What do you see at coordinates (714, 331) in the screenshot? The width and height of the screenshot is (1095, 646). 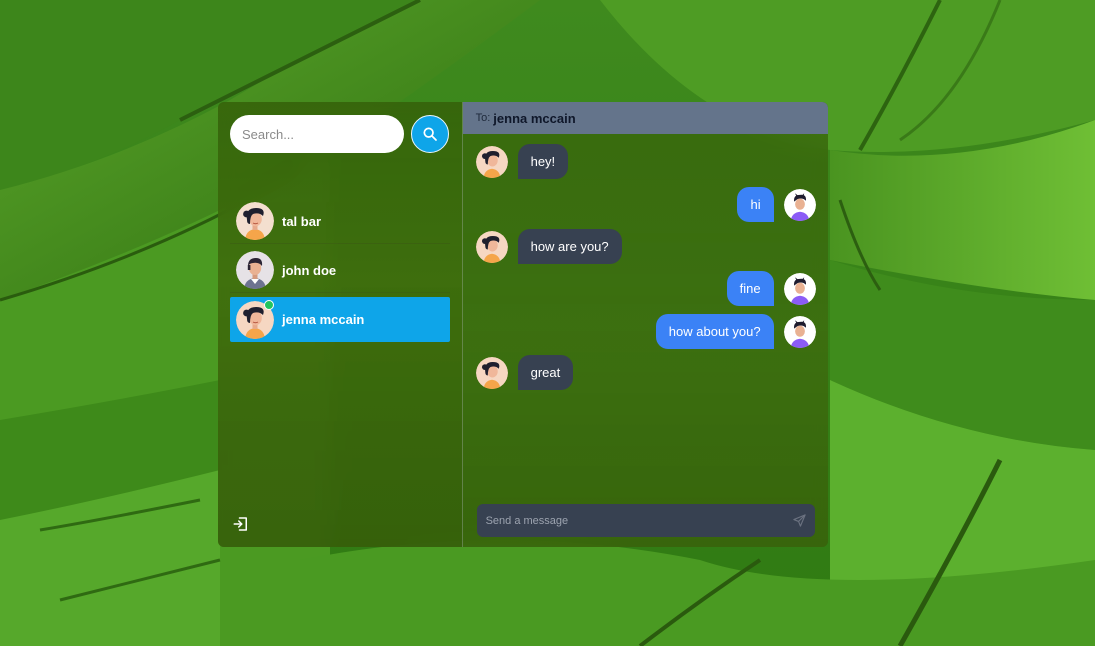 I see `message-bubble: how about you?` at bounding box center [714, 331].